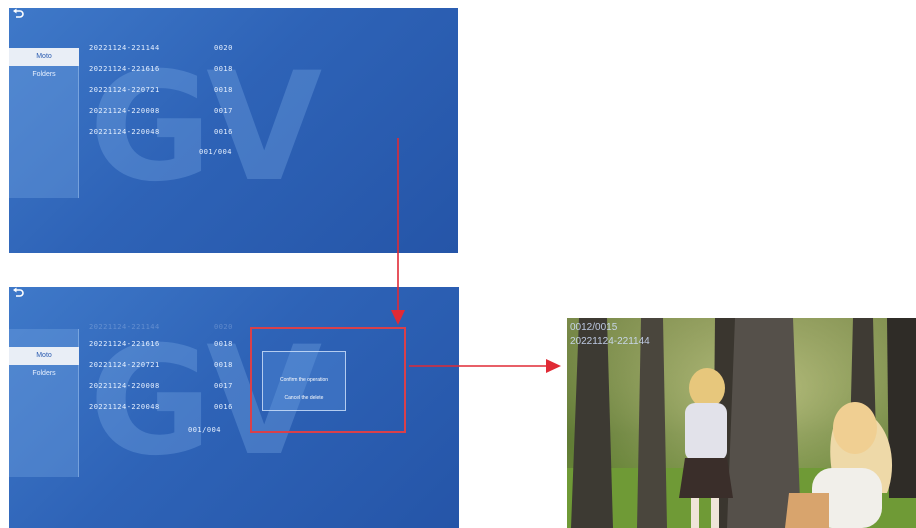 The image size is (916, 528). Describe the element at coordinates (610, 341) in the screenshot. I see `photo-filename: 20221124-221144` at that location.